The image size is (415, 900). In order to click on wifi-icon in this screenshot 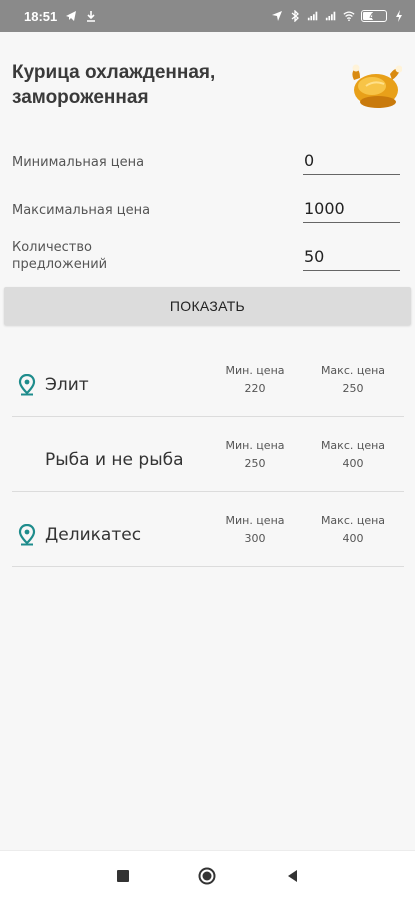, I will do `click(349, 16)`.